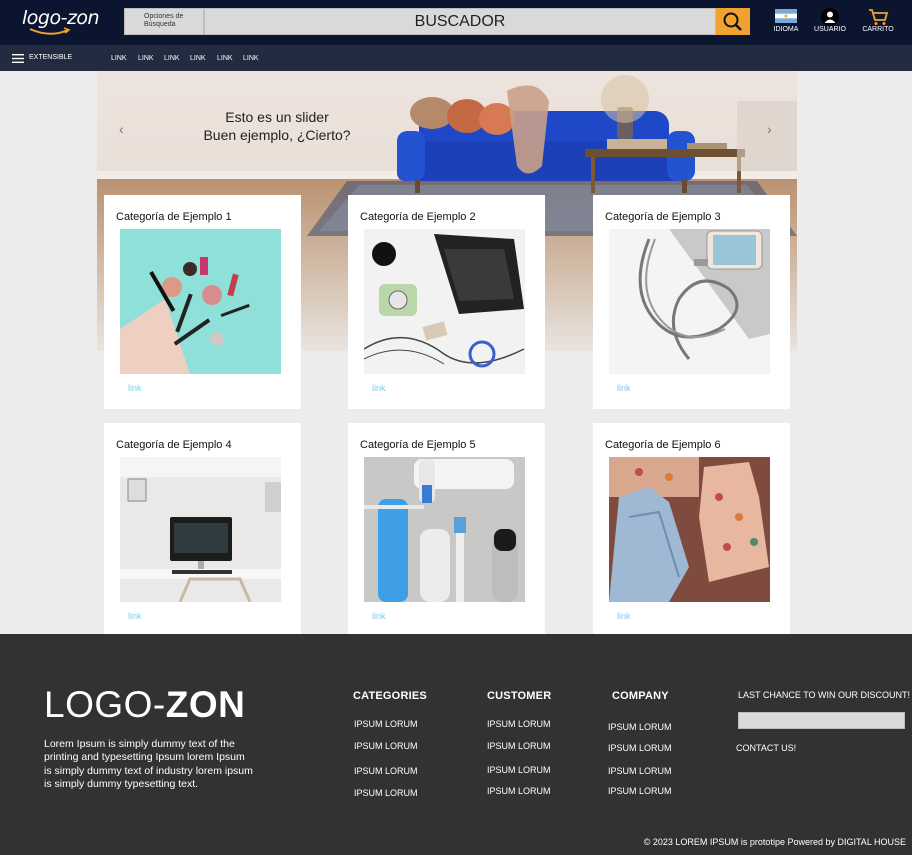 This screenshot has width=912, height=855. Describe the element at coordinates (824, 695) in the screenshot. I see `discount-title: LAST CHANCE TO WIN OUR DISCOUNT!` at that location.